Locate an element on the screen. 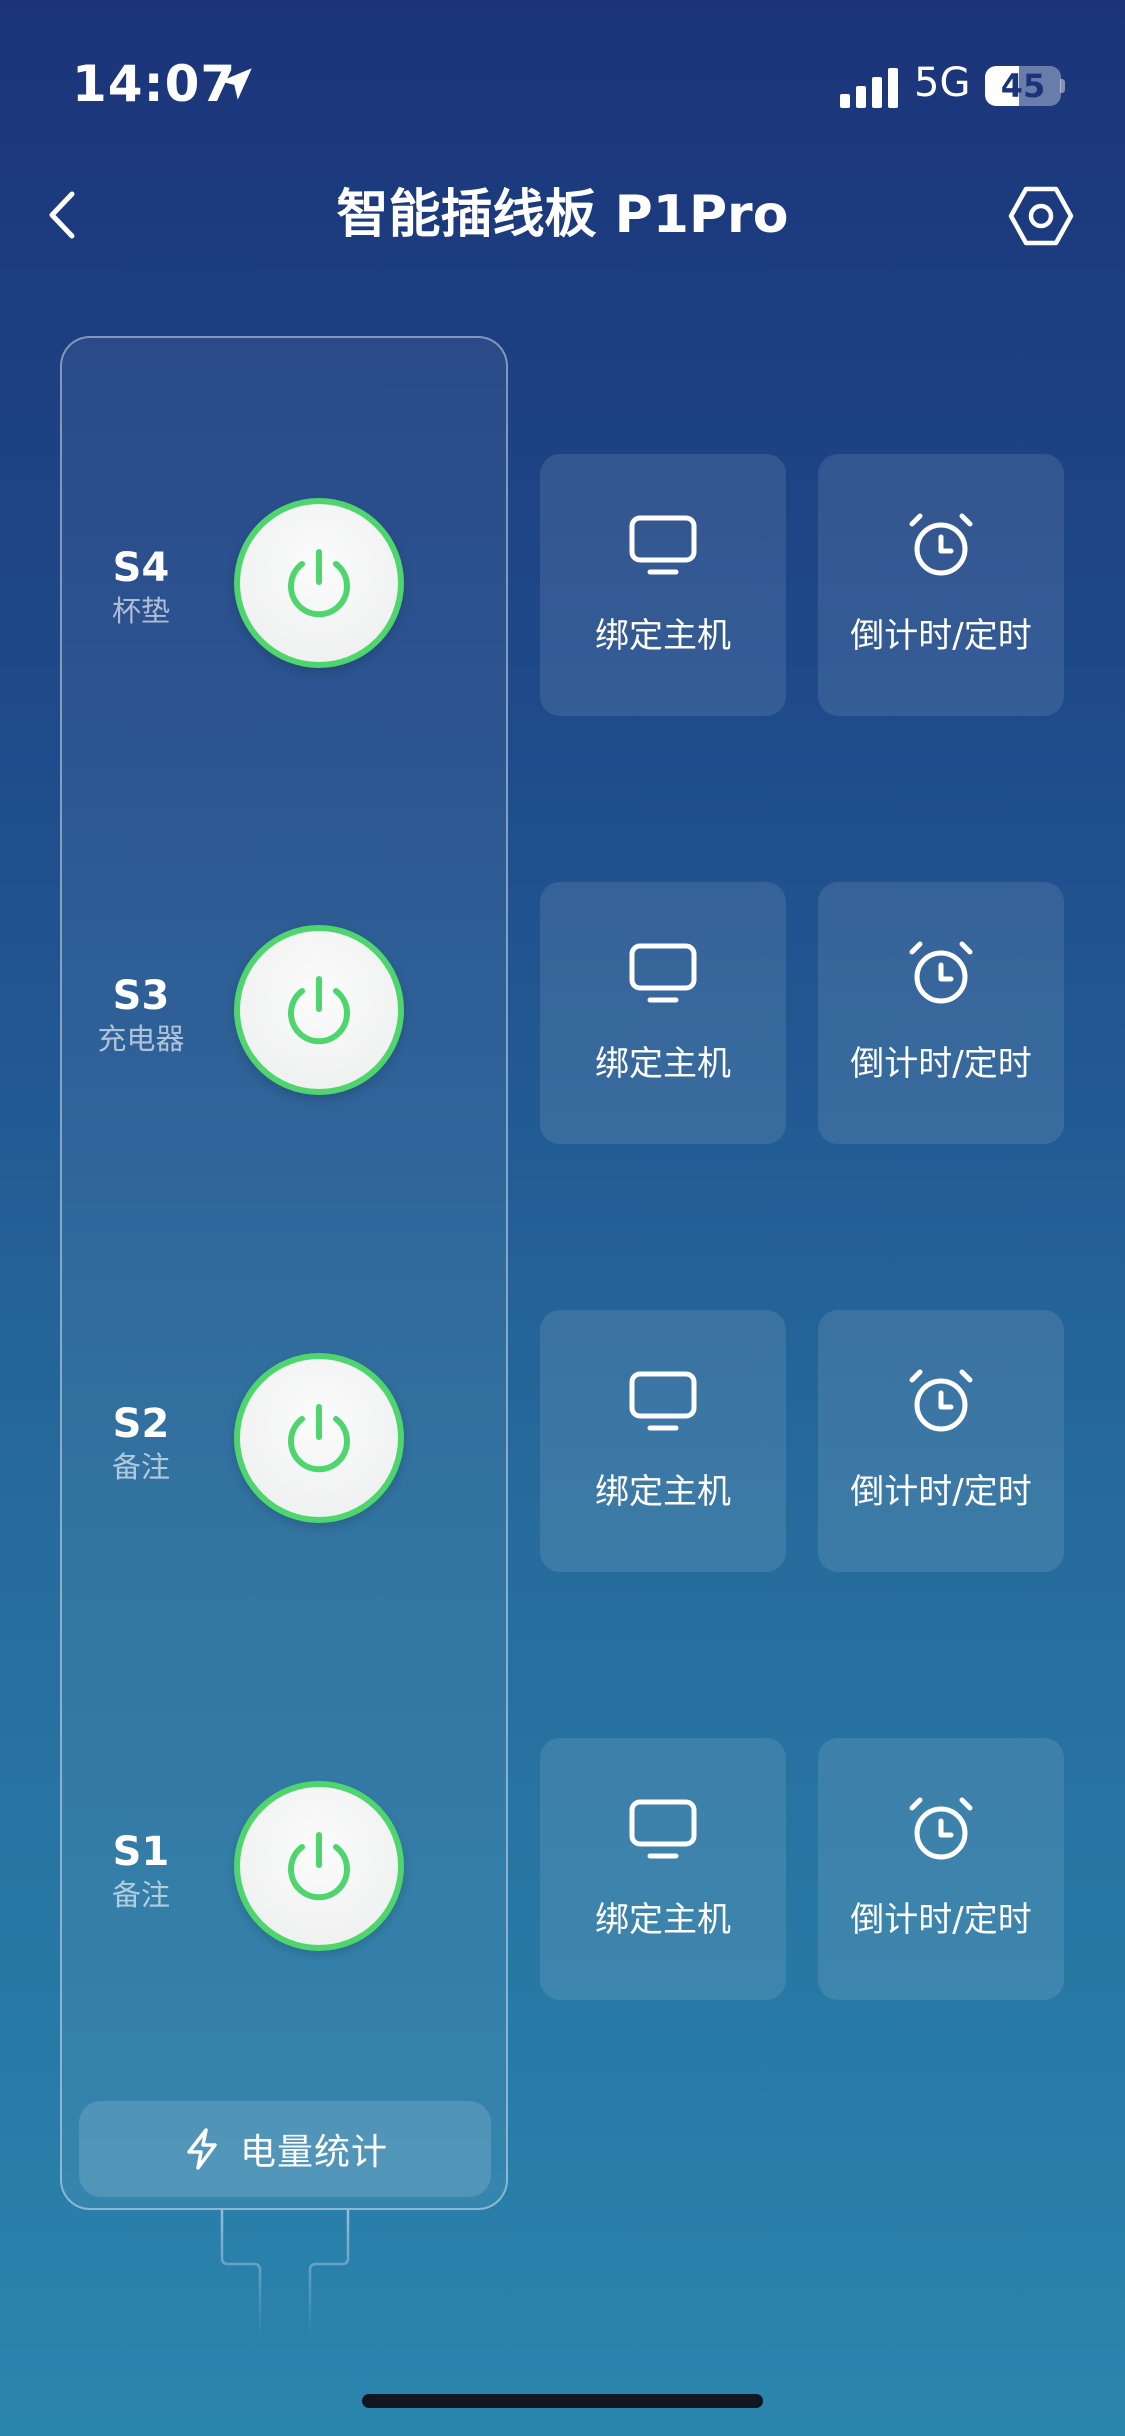 The height and width of the screenshot is (2436, 1125). location-arrow-icon is located at coordinates (236, 84).